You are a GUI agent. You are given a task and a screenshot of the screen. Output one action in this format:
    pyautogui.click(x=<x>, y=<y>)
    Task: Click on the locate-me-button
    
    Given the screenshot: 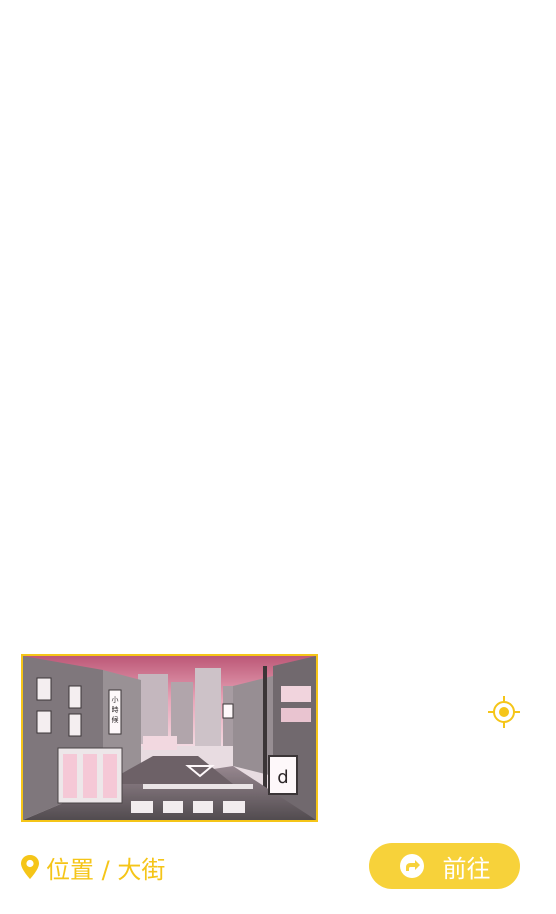 What is the action you would take?
    pyautogui.click(x=504, y=712)
    